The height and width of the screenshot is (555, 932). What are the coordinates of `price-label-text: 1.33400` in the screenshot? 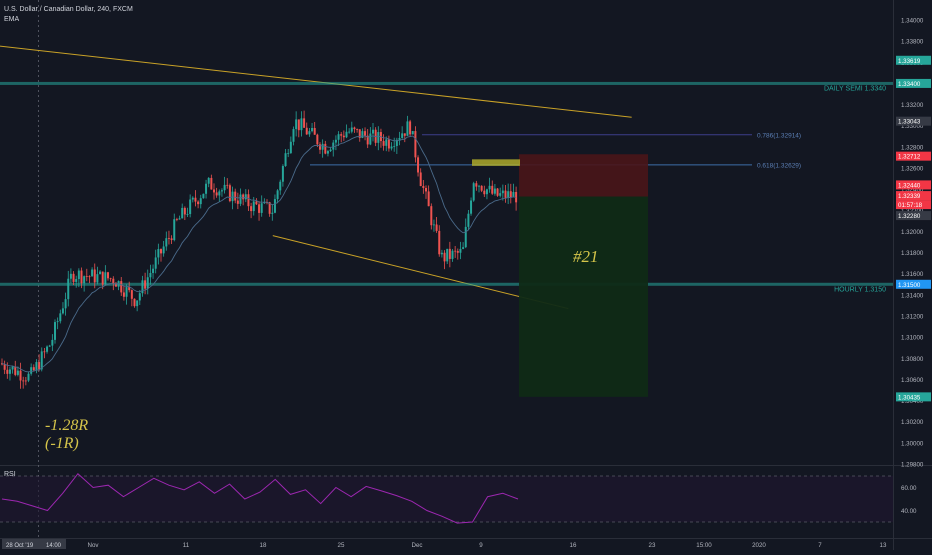 It's located at (909, 84).